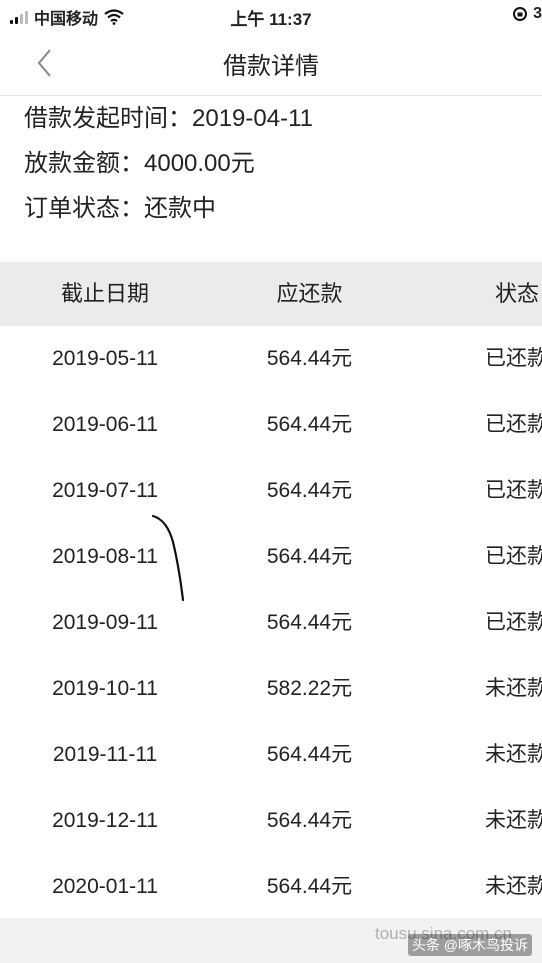  What do you see at coordinates (105, 754) in the screenshot?
I see `row-date: 2019-11-11` at bounding box center [105, 754].